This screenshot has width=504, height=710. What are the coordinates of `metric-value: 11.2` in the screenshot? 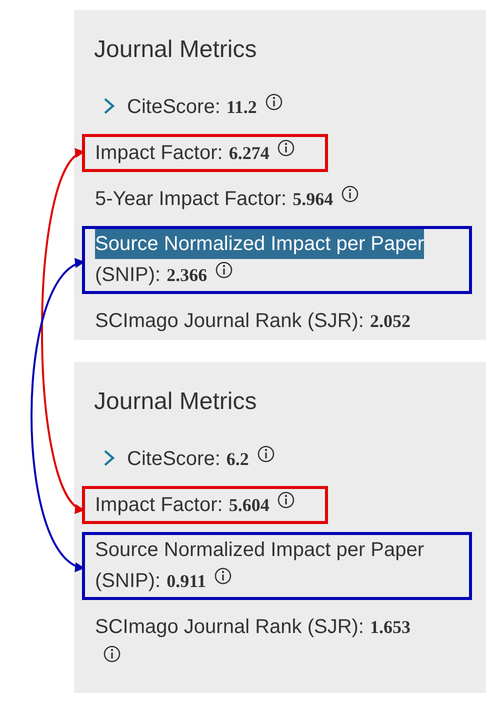 It's located at (241, 107).